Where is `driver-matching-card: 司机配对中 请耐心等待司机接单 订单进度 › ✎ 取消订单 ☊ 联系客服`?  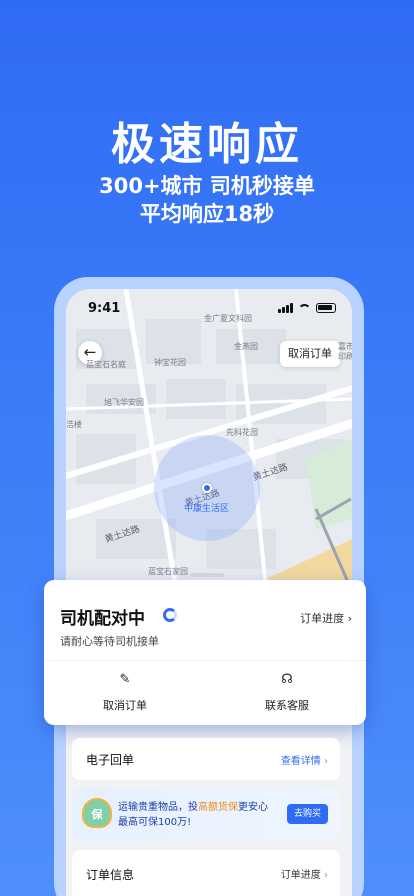 driver-matching-card: 司机配对中 请耐心等待司机接单 订单进度 › ✎ 取消订单 ☊ 联系客服 is located at coordinates (205, 649).